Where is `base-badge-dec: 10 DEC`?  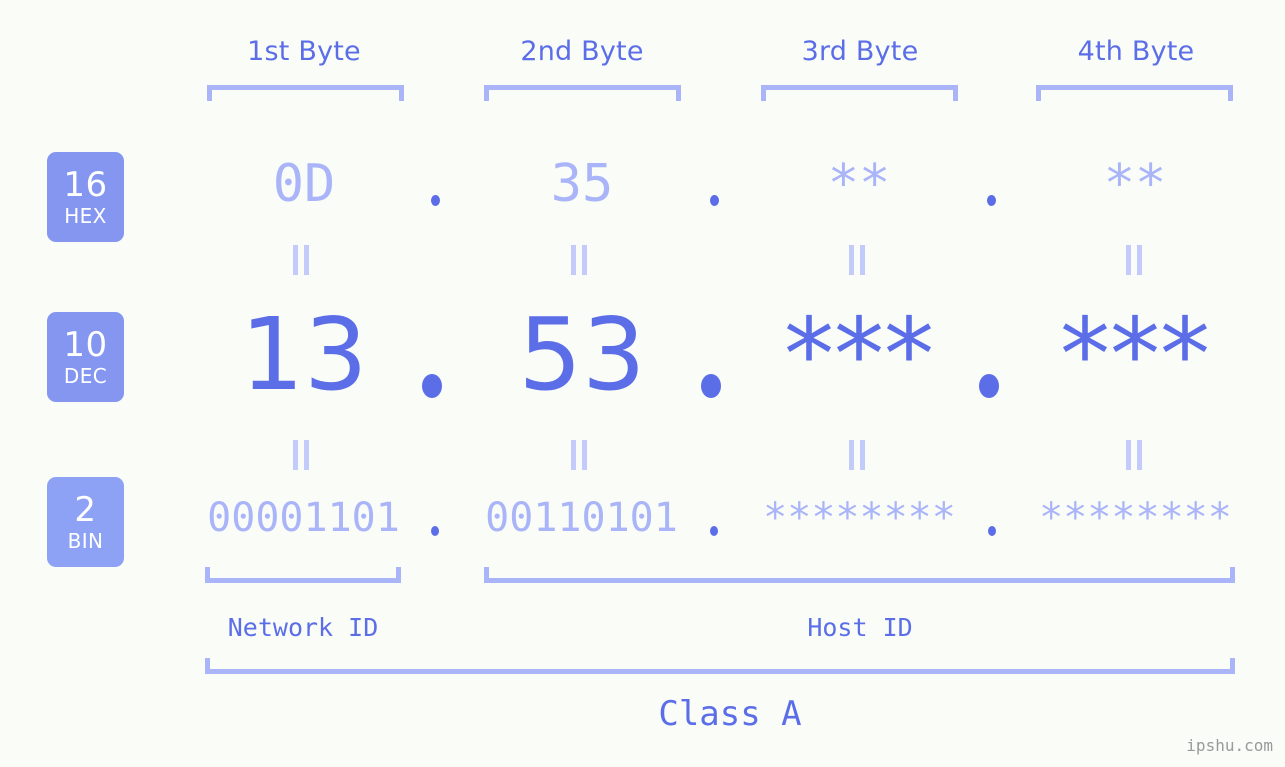
base-badge-dec: 10 DEC is located at coordinates (85, 357).